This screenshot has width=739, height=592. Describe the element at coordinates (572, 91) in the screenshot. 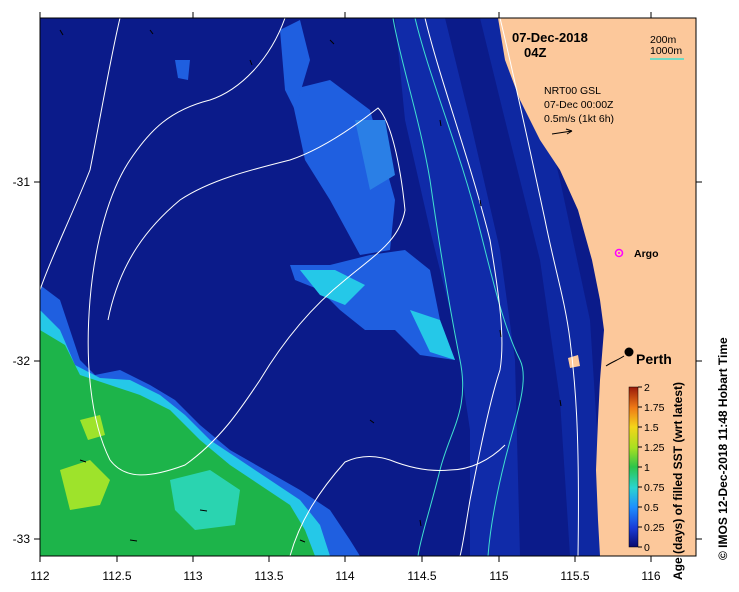

I see `current-model-label: NRT00 GSL` at that location.